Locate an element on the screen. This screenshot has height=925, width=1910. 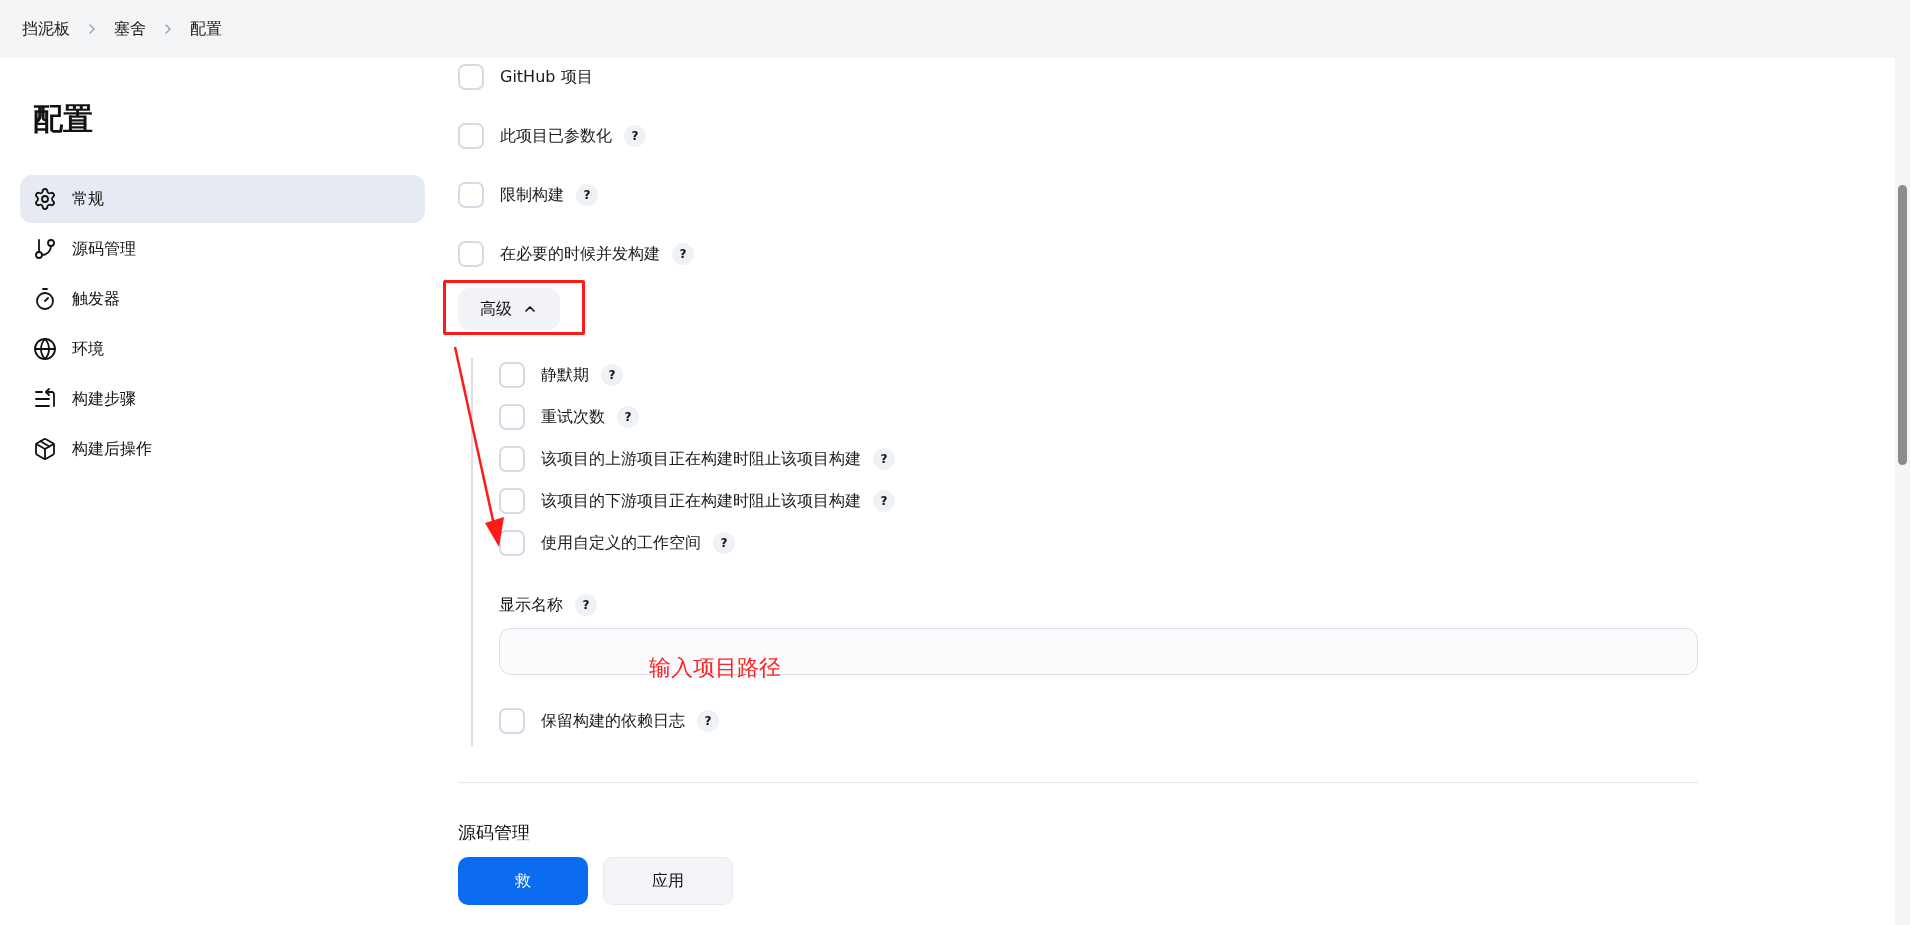
package-icon is located at coordinates (45, 449).